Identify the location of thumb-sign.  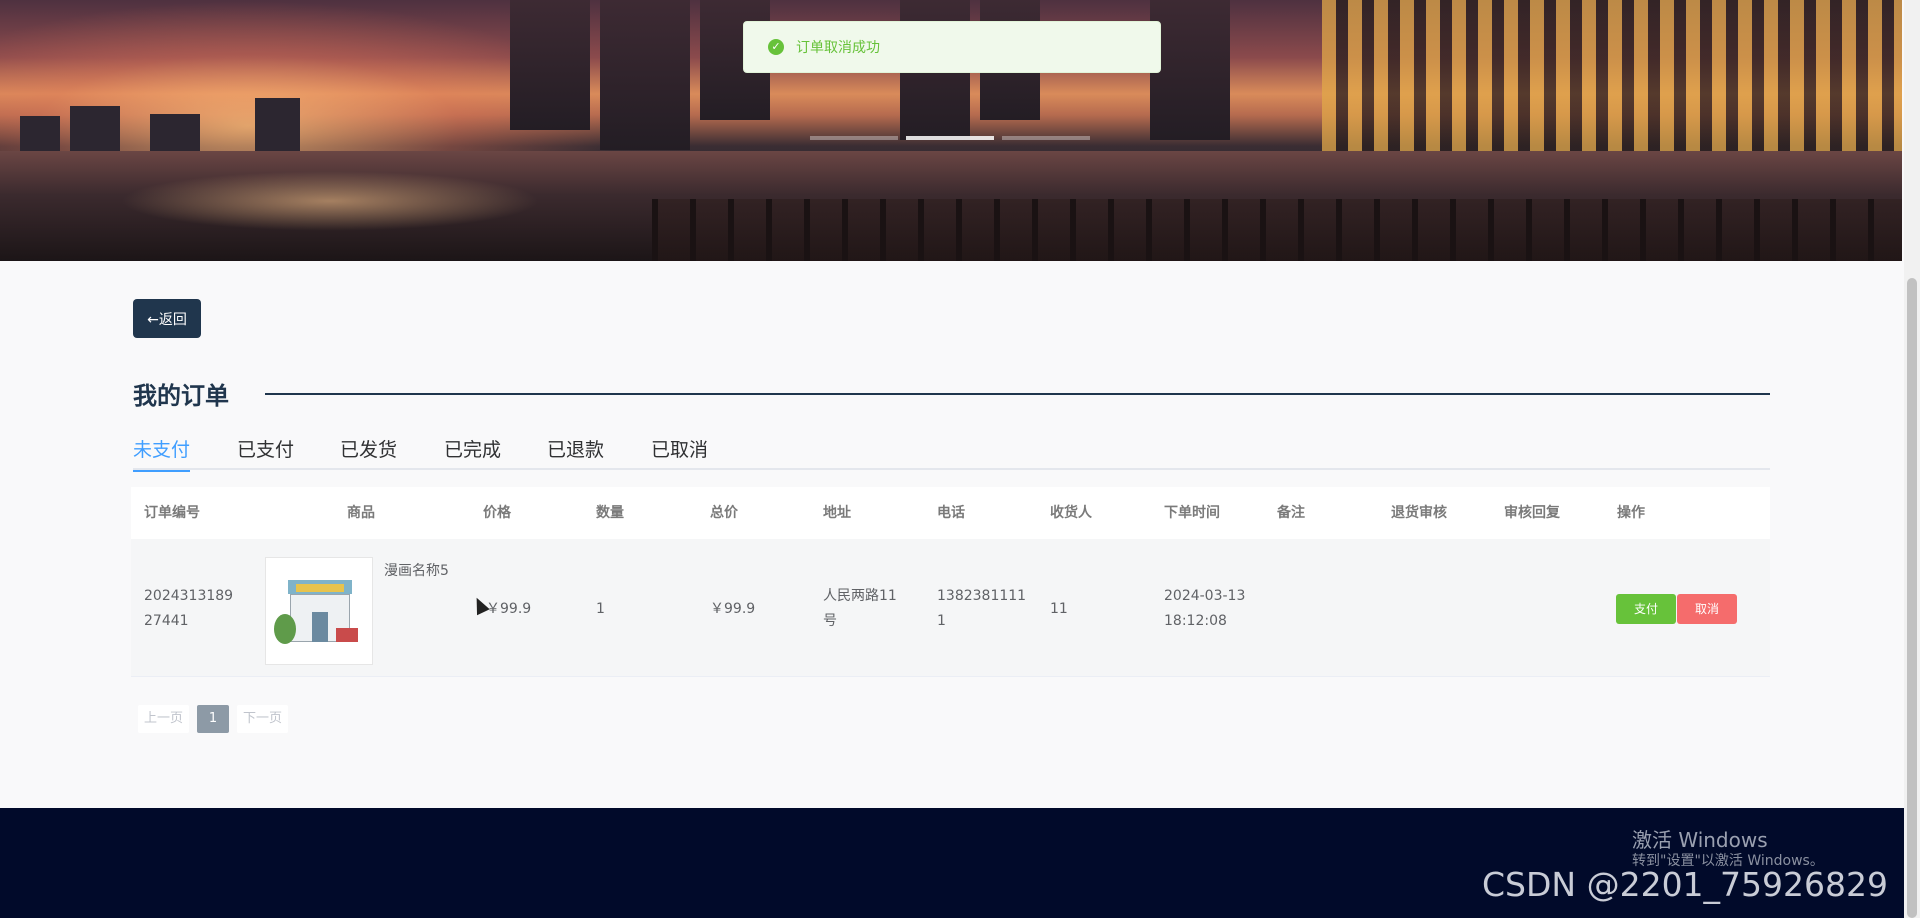
(320, 588).